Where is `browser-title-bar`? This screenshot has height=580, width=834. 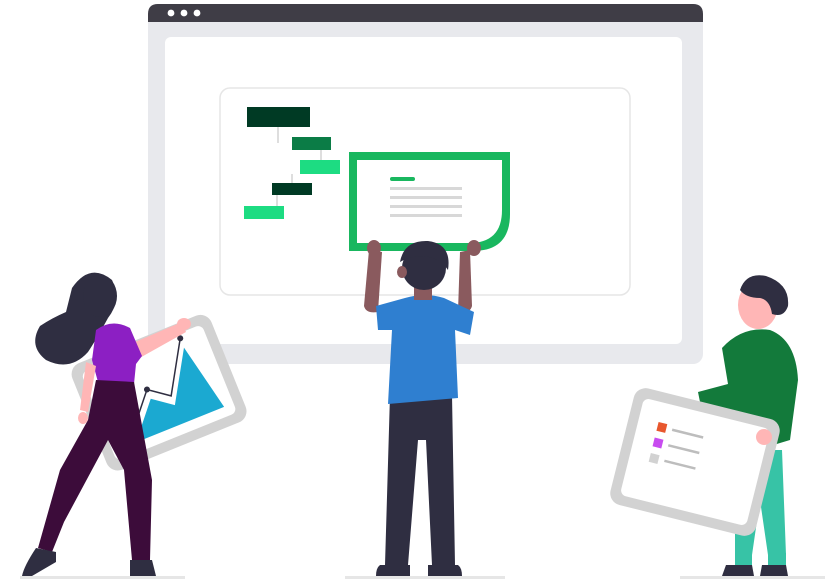
browser-title-bar is located at coordinates (425, 13).